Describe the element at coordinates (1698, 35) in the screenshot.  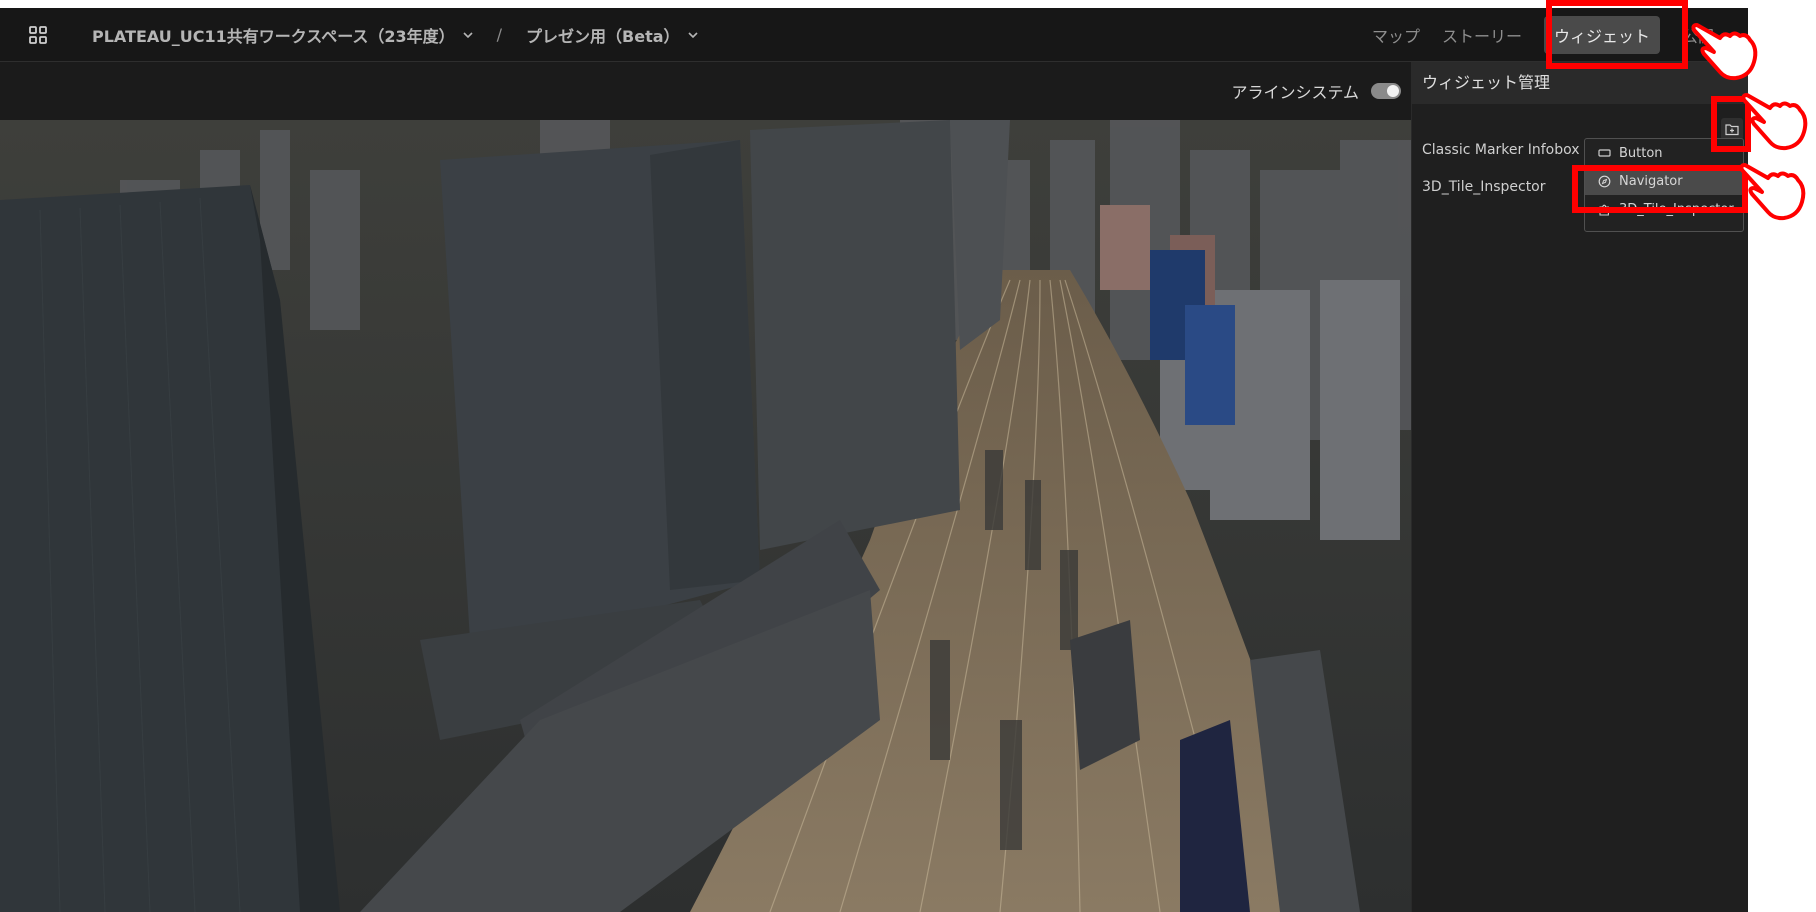
I see `tab-publish: 公開` at that location.